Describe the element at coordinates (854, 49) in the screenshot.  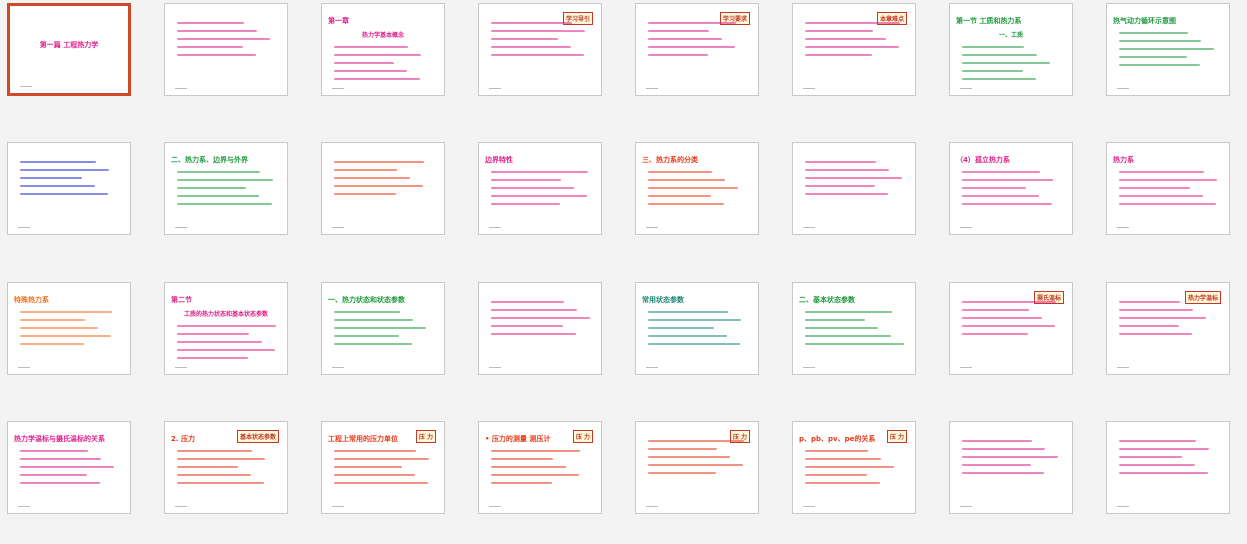
I see `slide-thumbnail: 本章难点` at that location.